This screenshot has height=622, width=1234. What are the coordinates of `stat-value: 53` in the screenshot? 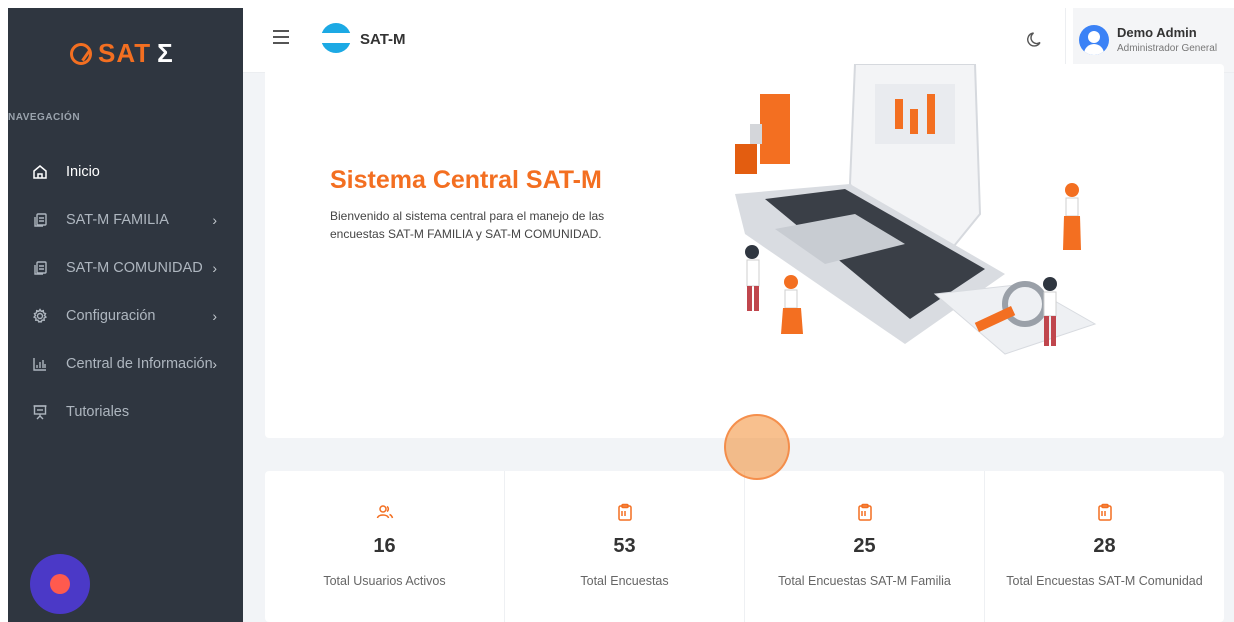 It's located at (624, 546).